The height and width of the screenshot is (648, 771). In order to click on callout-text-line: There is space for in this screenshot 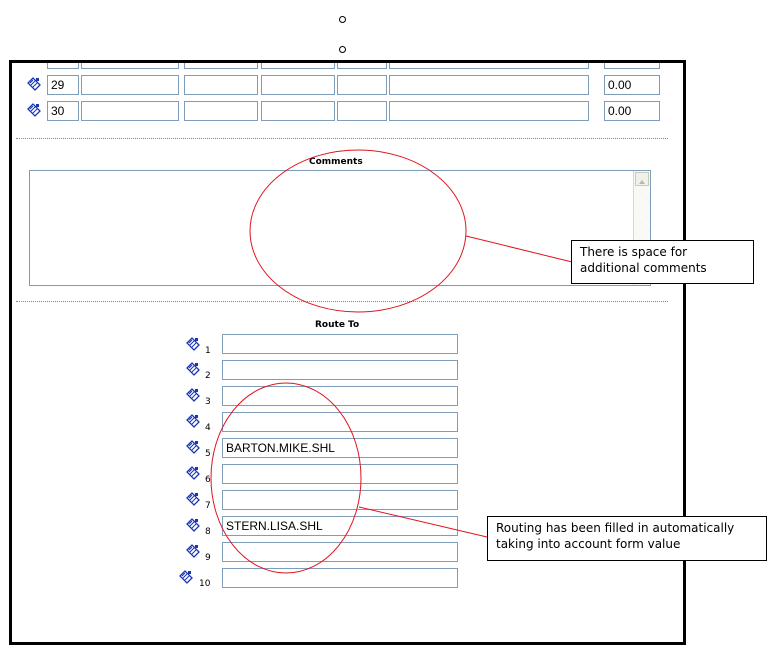, I will do `click(634, 252)`.